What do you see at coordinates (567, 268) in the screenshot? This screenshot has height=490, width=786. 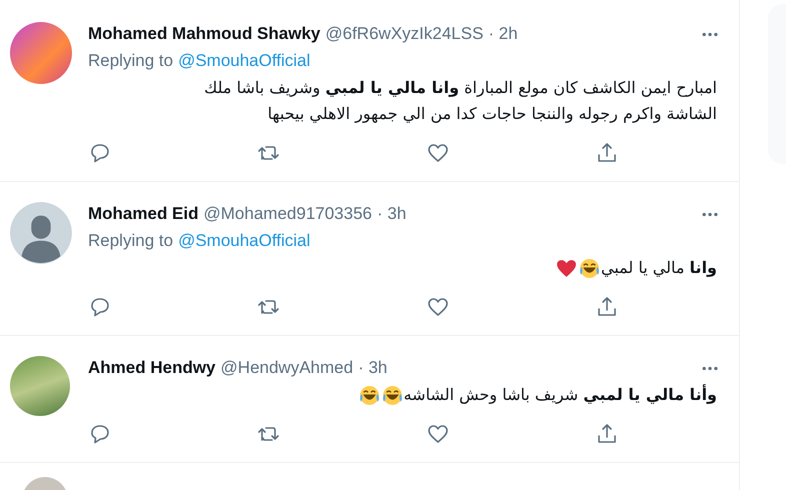 I see `heart-icon` at bounding box center [567, 268].